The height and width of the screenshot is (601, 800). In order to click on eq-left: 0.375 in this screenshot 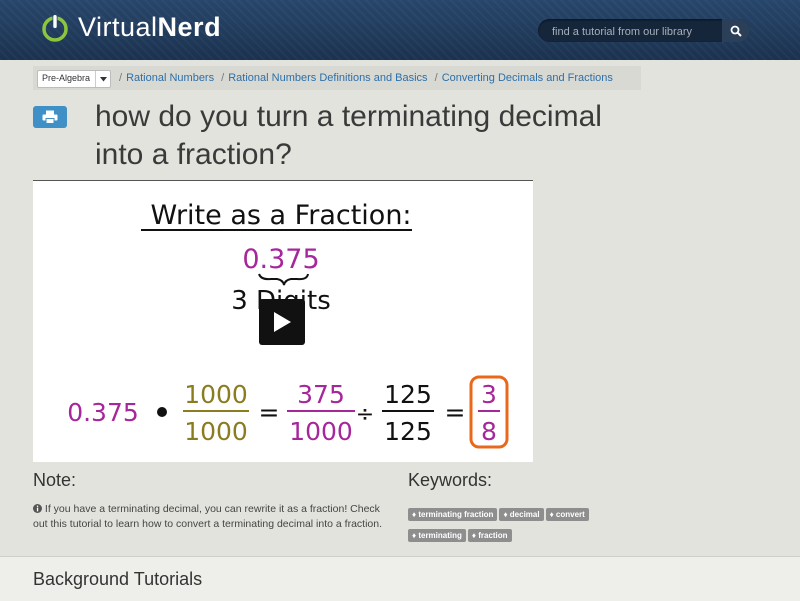, I will do `click(103, 412)`.